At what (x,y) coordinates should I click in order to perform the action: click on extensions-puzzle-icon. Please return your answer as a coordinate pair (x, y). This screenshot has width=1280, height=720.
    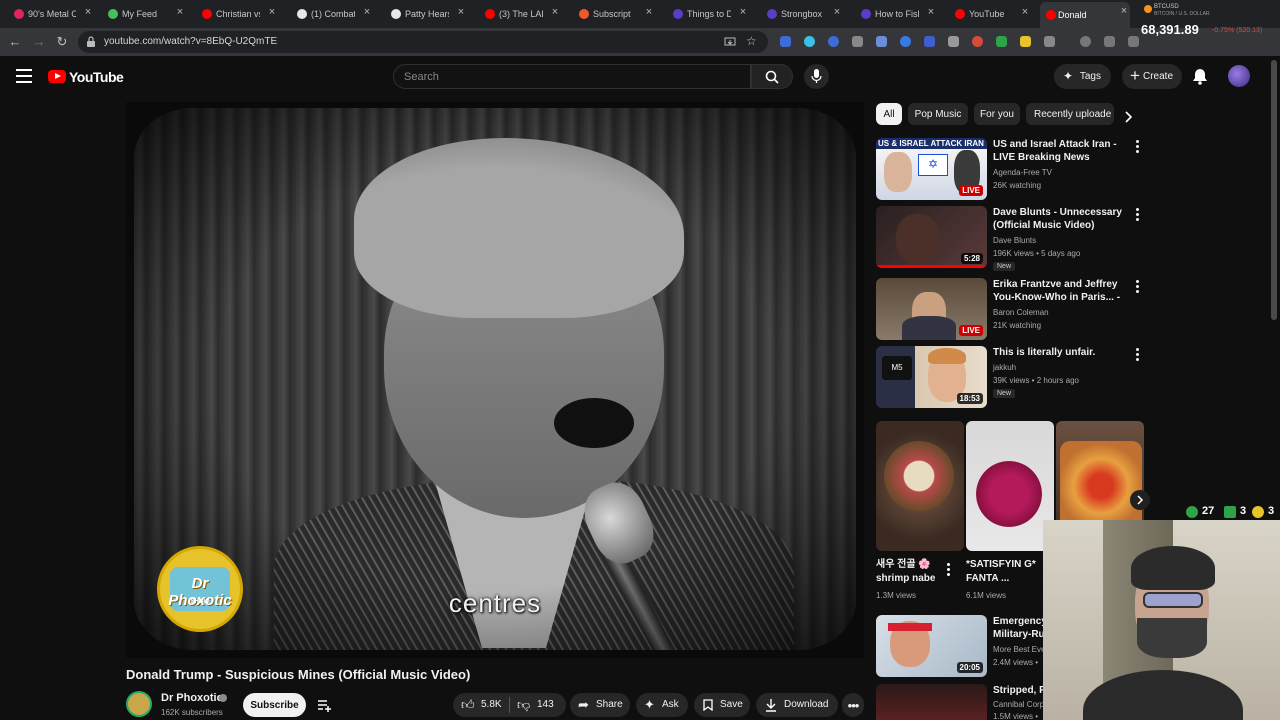
    Looking at the image, I should click on (1049, 41).